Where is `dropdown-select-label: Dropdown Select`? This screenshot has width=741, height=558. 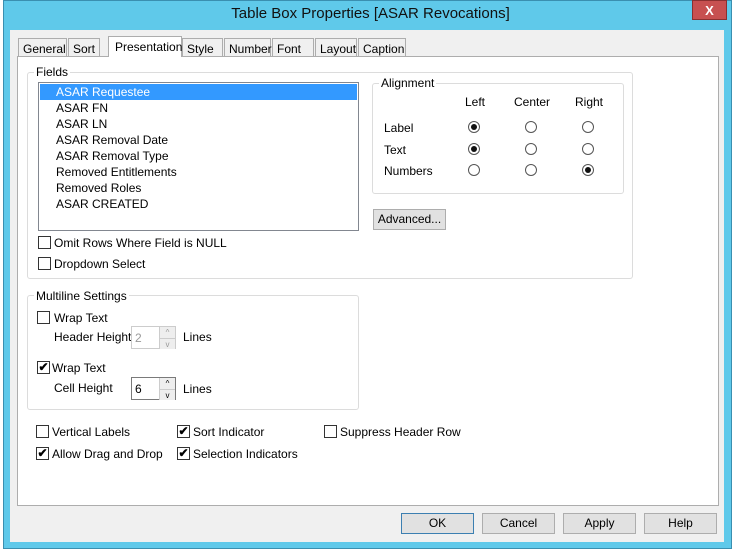
dropdown-select-label: Dropdown Select is located at coordinates (100, 264).